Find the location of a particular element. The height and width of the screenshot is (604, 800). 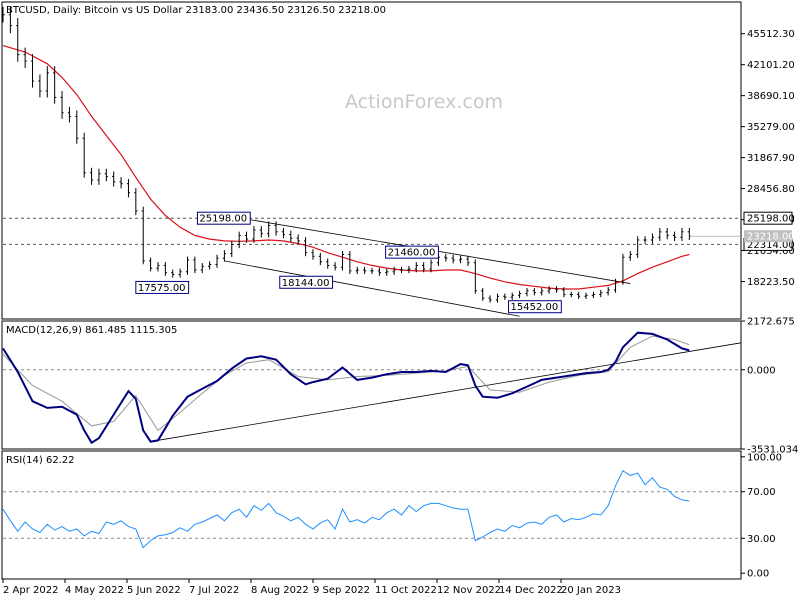

x-tick-label: 9 Sep 2022 is located at coordinates (341, 590).